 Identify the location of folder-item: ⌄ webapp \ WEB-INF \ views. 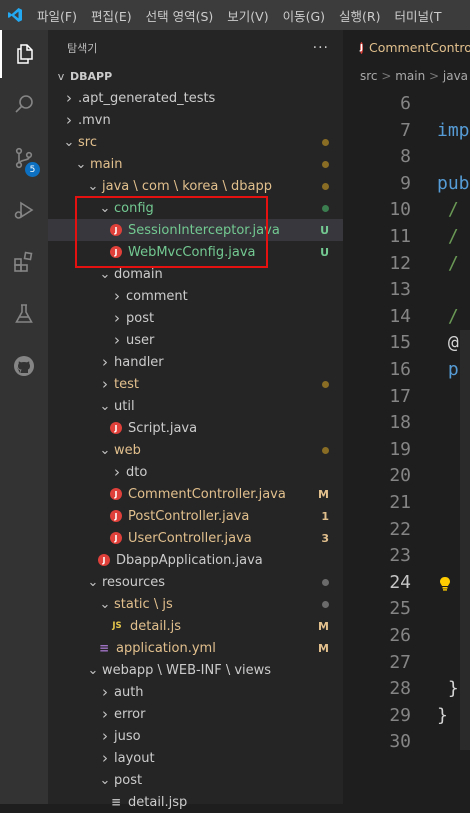
(195, 670).